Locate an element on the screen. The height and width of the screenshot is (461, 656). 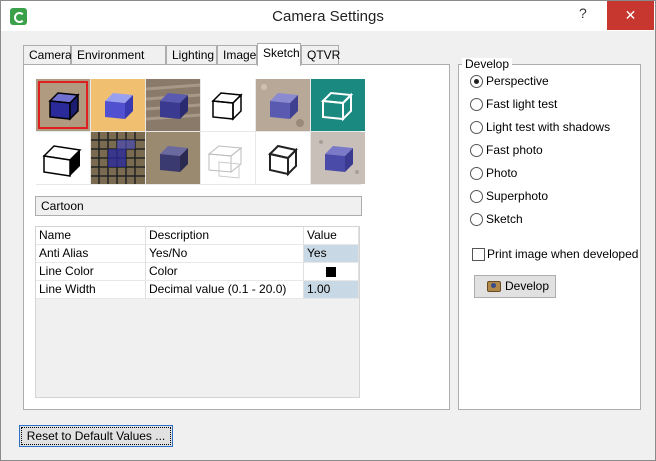
radio-sketch: Sketch is located at coordinates (496, 219).